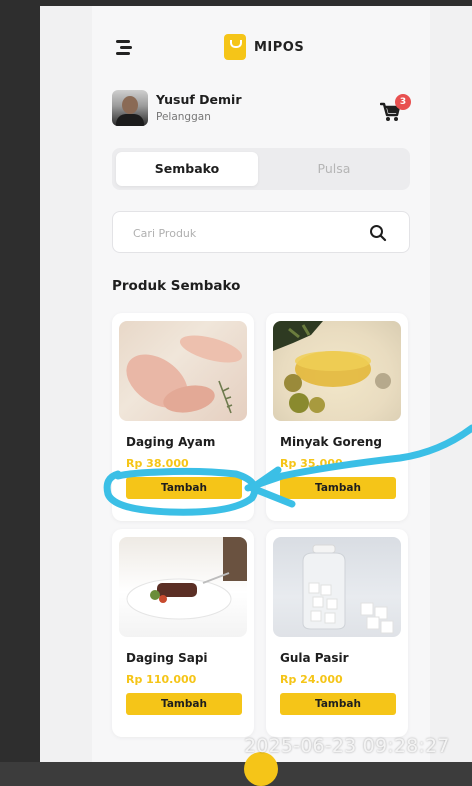  Describe the element at coordinates (235, 47) in the screenshot. I see `bag-logo-icon` at that location.